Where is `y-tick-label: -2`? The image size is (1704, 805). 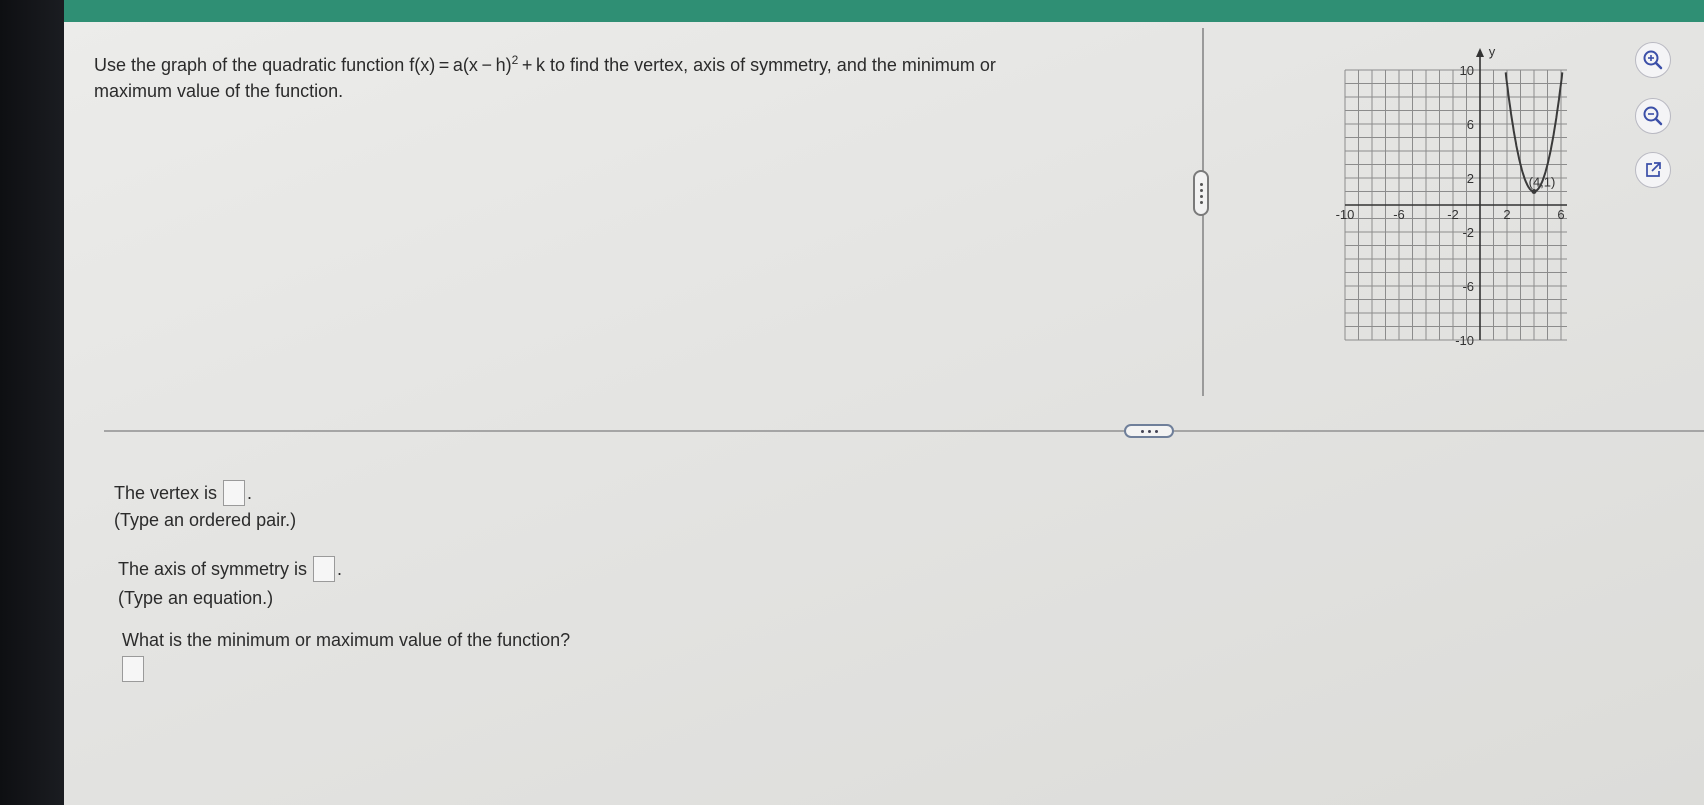
y-tick-label: -2 is located at coordinates (1468, 232).